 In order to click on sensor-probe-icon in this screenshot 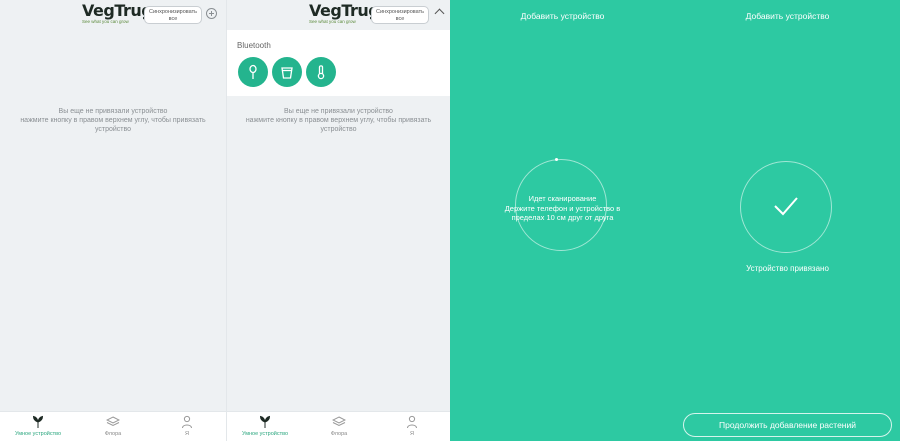, I will do `click(253, 71)`.